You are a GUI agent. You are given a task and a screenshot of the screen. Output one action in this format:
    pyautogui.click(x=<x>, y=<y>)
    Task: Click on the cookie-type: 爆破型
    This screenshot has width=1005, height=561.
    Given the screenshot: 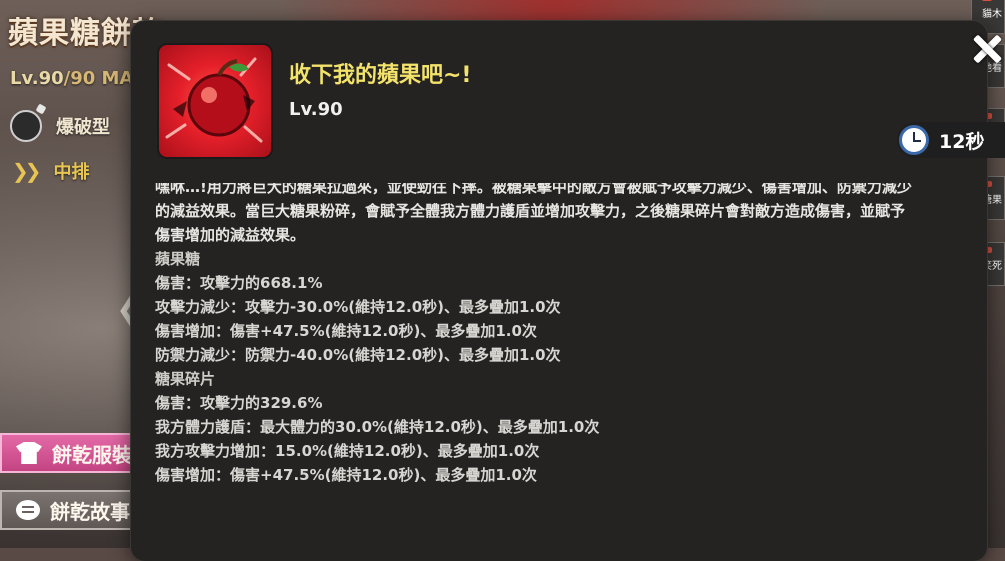 What is the action you would take?
    pyautogui.click(x=60, y=126)
    